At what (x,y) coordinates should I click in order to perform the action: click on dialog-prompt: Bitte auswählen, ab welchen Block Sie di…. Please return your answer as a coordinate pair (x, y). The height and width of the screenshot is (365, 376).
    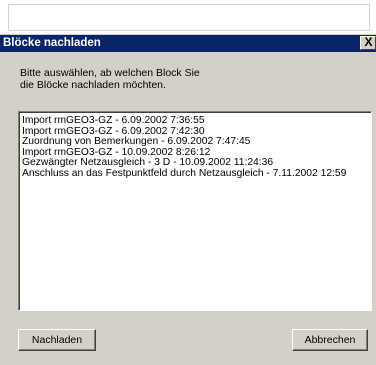
    Looking at the image, I should click on (160, 79).